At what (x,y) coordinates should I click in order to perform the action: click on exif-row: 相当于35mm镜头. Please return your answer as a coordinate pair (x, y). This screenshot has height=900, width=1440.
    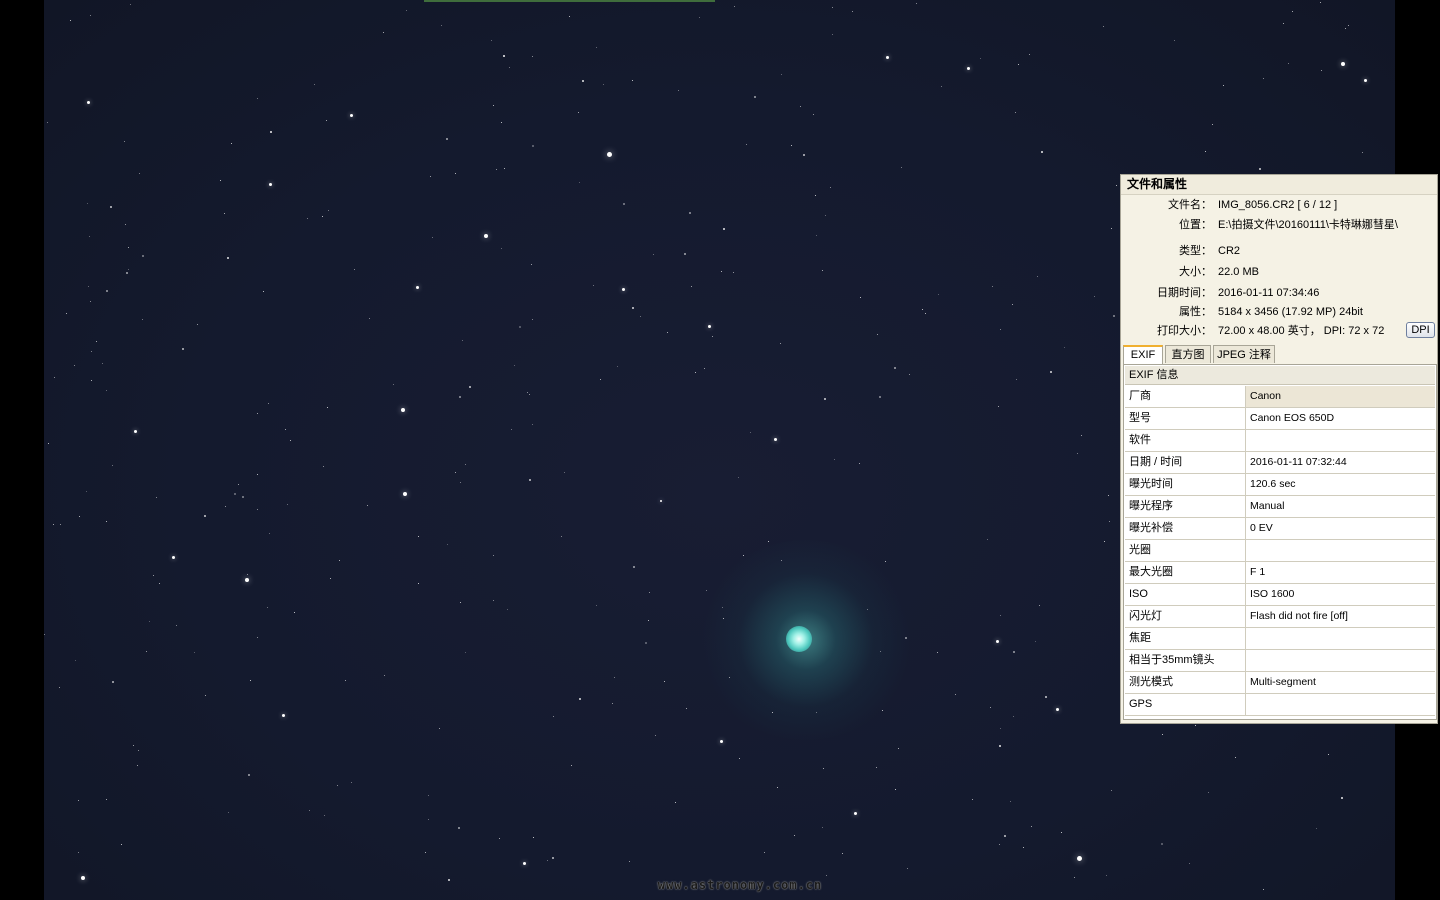
    Looking at the image, I should click on (1280, 661).